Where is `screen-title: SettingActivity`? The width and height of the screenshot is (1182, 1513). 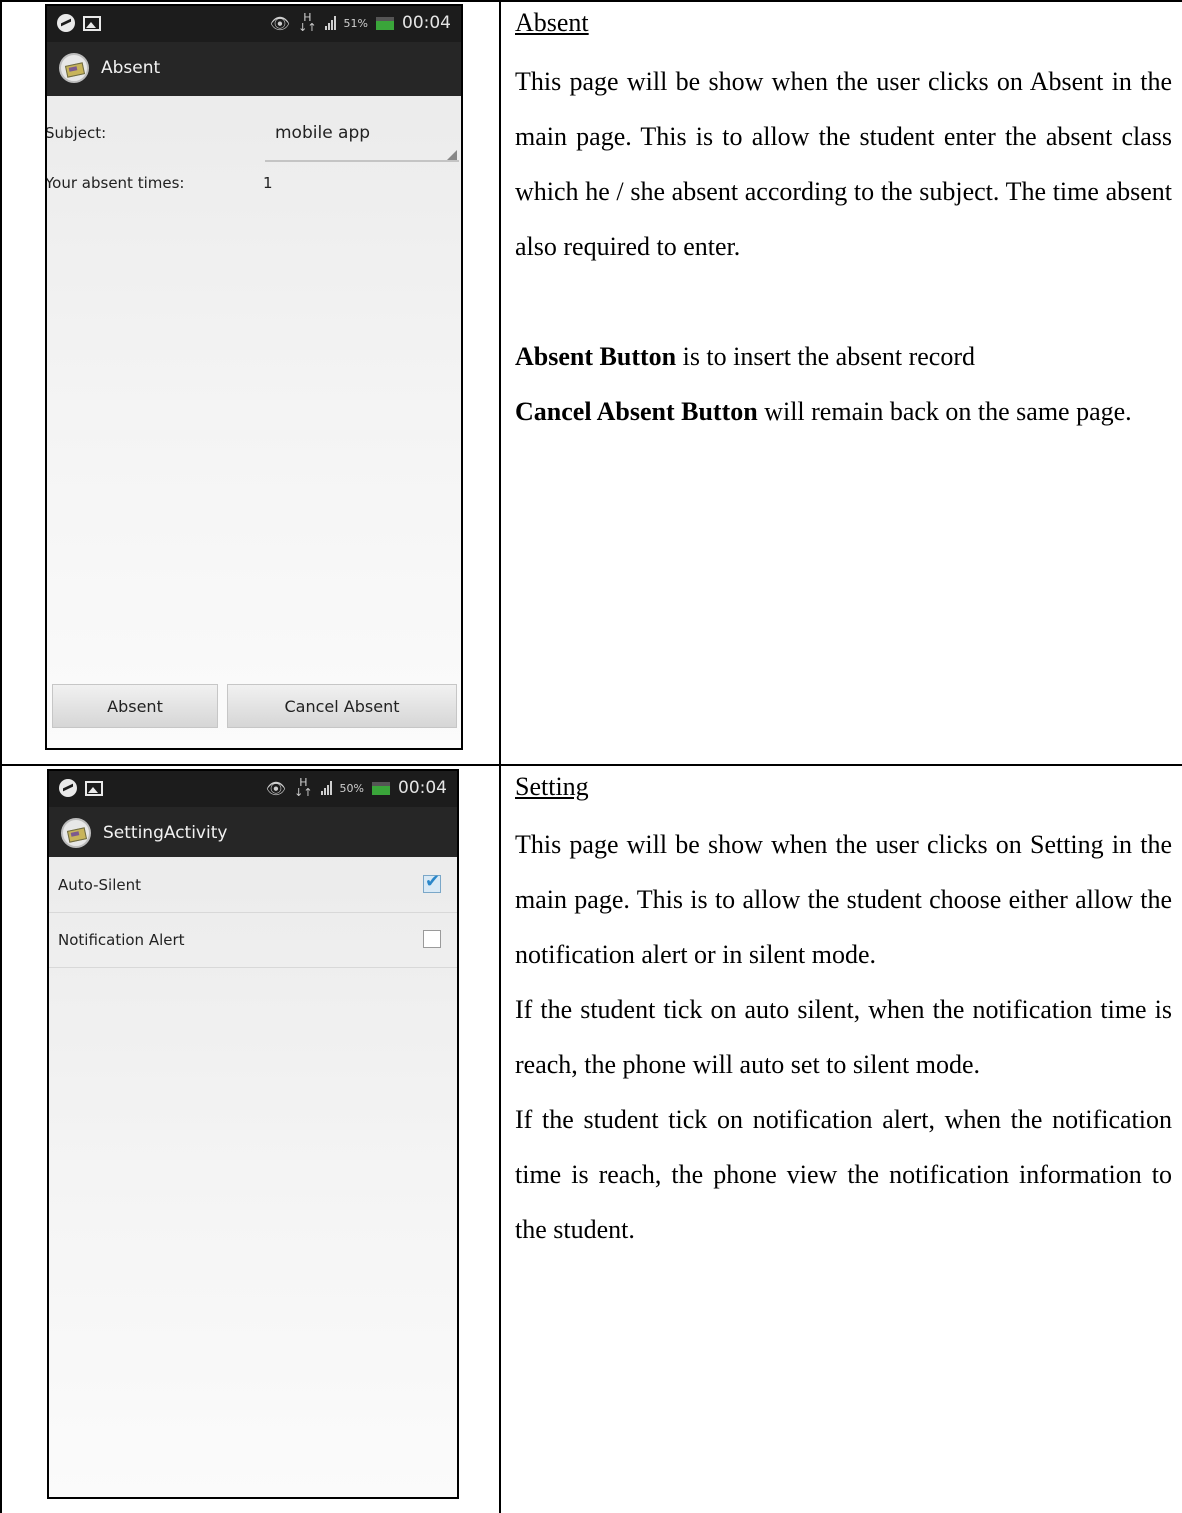 screen-title: SettingActivity is located at coordinates (165, 833).